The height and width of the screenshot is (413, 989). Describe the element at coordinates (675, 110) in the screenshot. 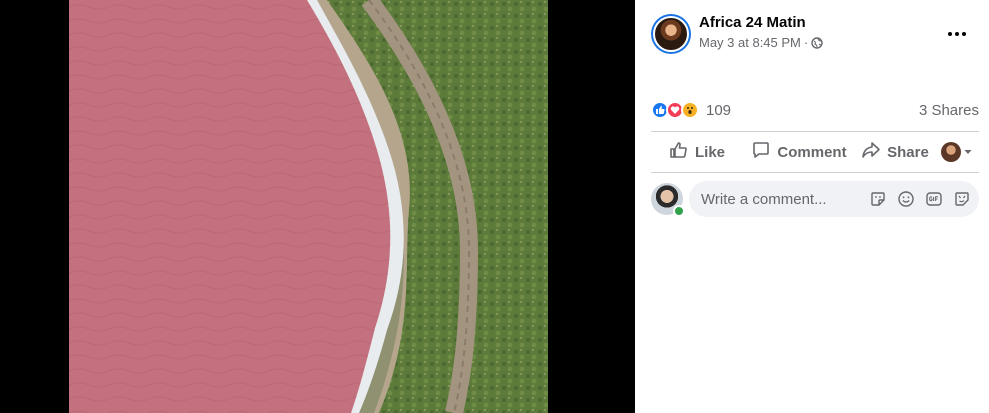

I see `reaction-icons` at that location.